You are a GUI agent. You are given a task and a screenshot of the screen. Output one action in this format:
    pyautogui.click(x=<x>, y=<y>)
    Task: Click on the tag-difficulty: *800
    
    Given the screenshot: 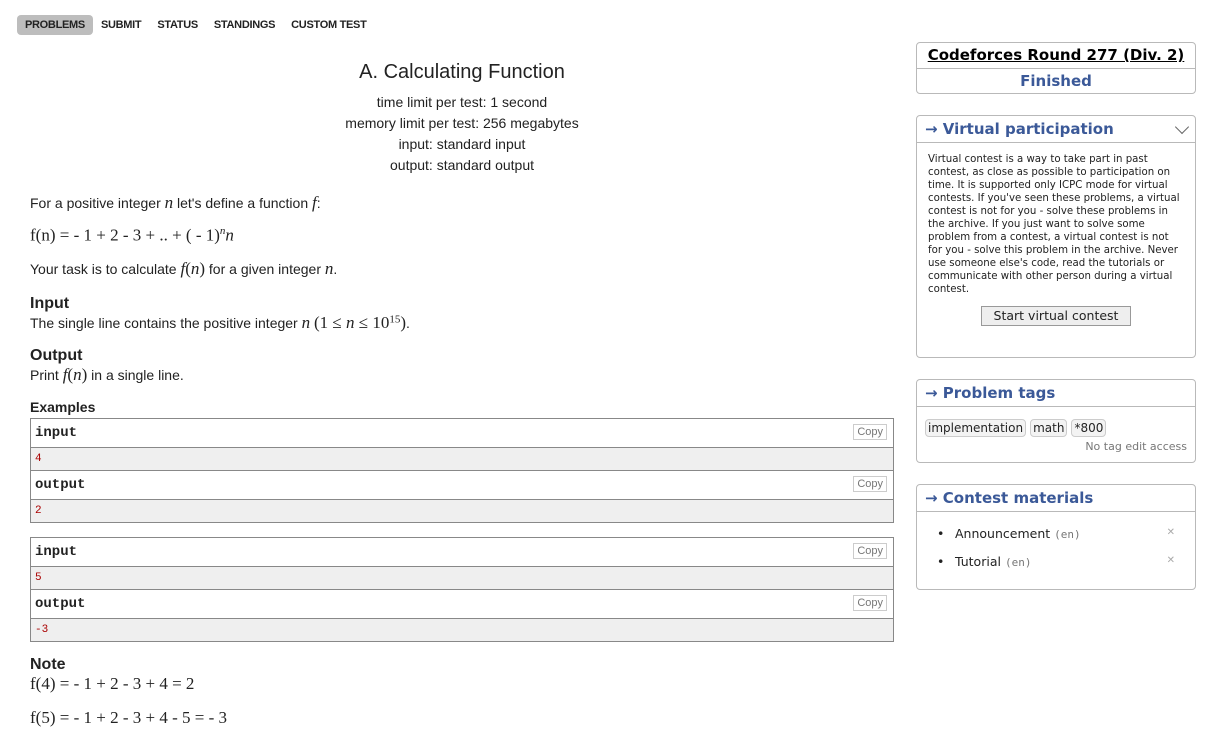 What is the action you would take?
    pyautogui.click(x=1089, y=428)
    